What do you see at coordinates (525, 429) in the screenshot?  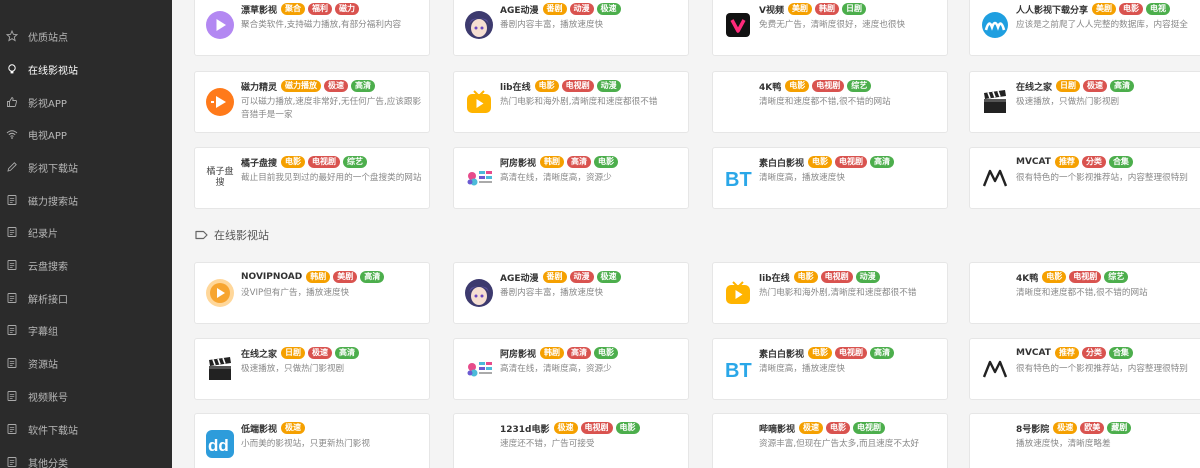 I see `site-name: 1231d电影` at bounding box center [525, 429].